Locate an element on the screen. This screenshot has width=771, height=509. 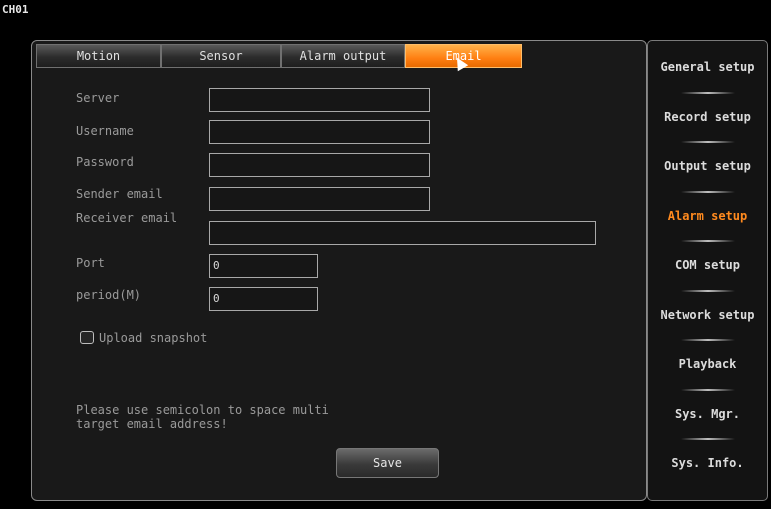
sidebar-item-output-setup: Output setup is located at coordinates (707, 166).